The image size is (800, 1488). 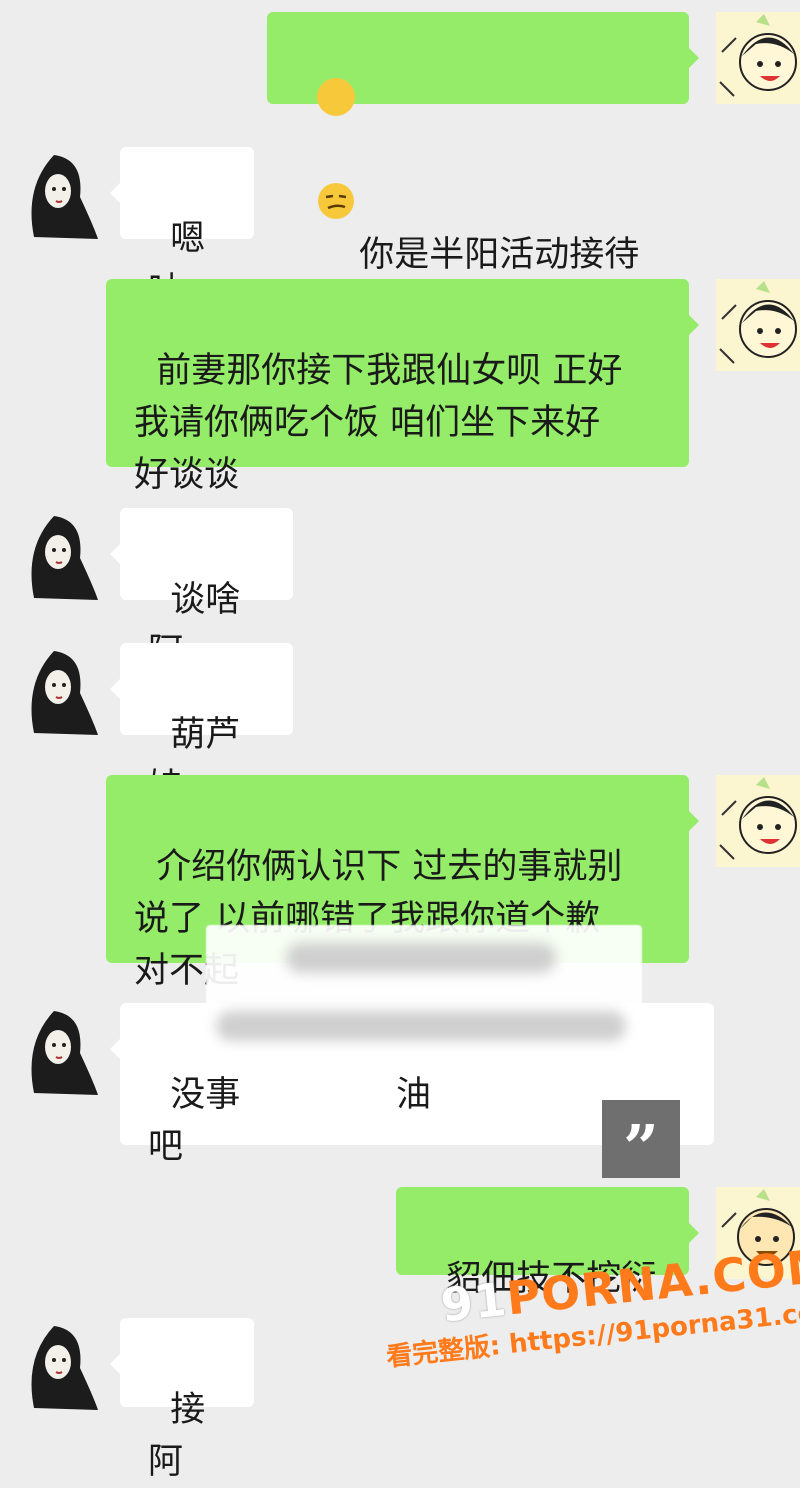 What do you see at coordinates (424, 1000) in the screenshot?
I see `blurred-quote-popup` at bounding box center [424, 1000].